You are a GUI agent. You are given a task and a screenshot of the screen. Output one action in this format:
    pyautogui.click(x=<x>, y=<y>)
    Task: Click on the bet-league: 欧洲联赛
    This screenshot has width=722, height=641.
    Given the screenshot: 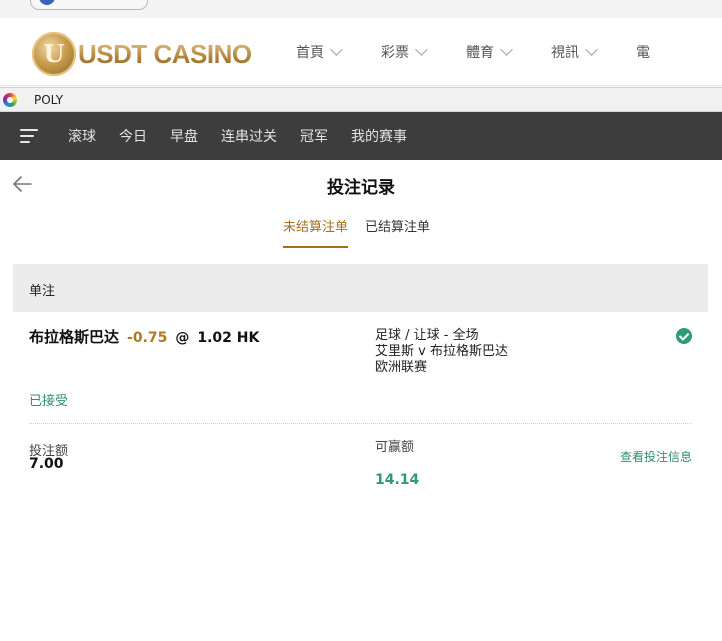 What is the action you would take?
    pyautogui.click(x=401, y=367)
    